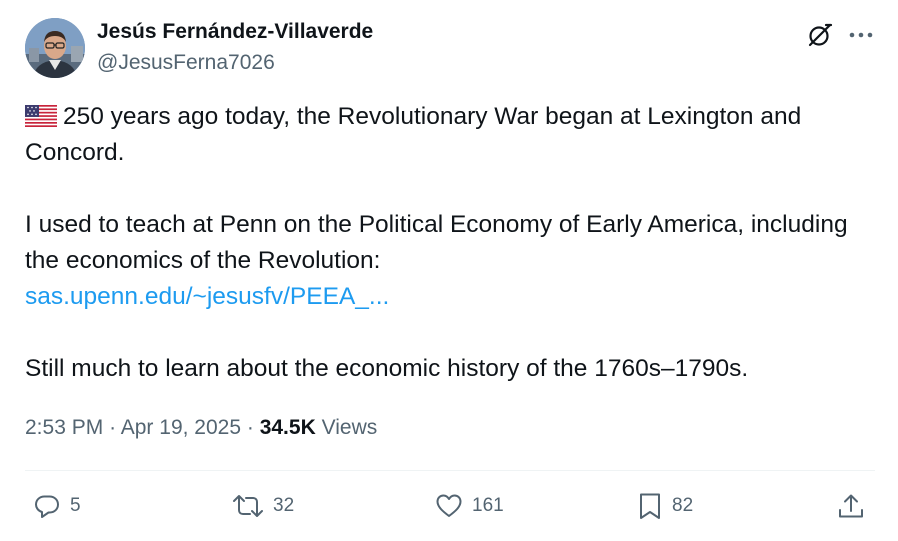 Image resolution: width=898 pixels, height=541 pixels. Describe the element at coordinates (55, 48) in the screenshot. I see `avatar` at that location.